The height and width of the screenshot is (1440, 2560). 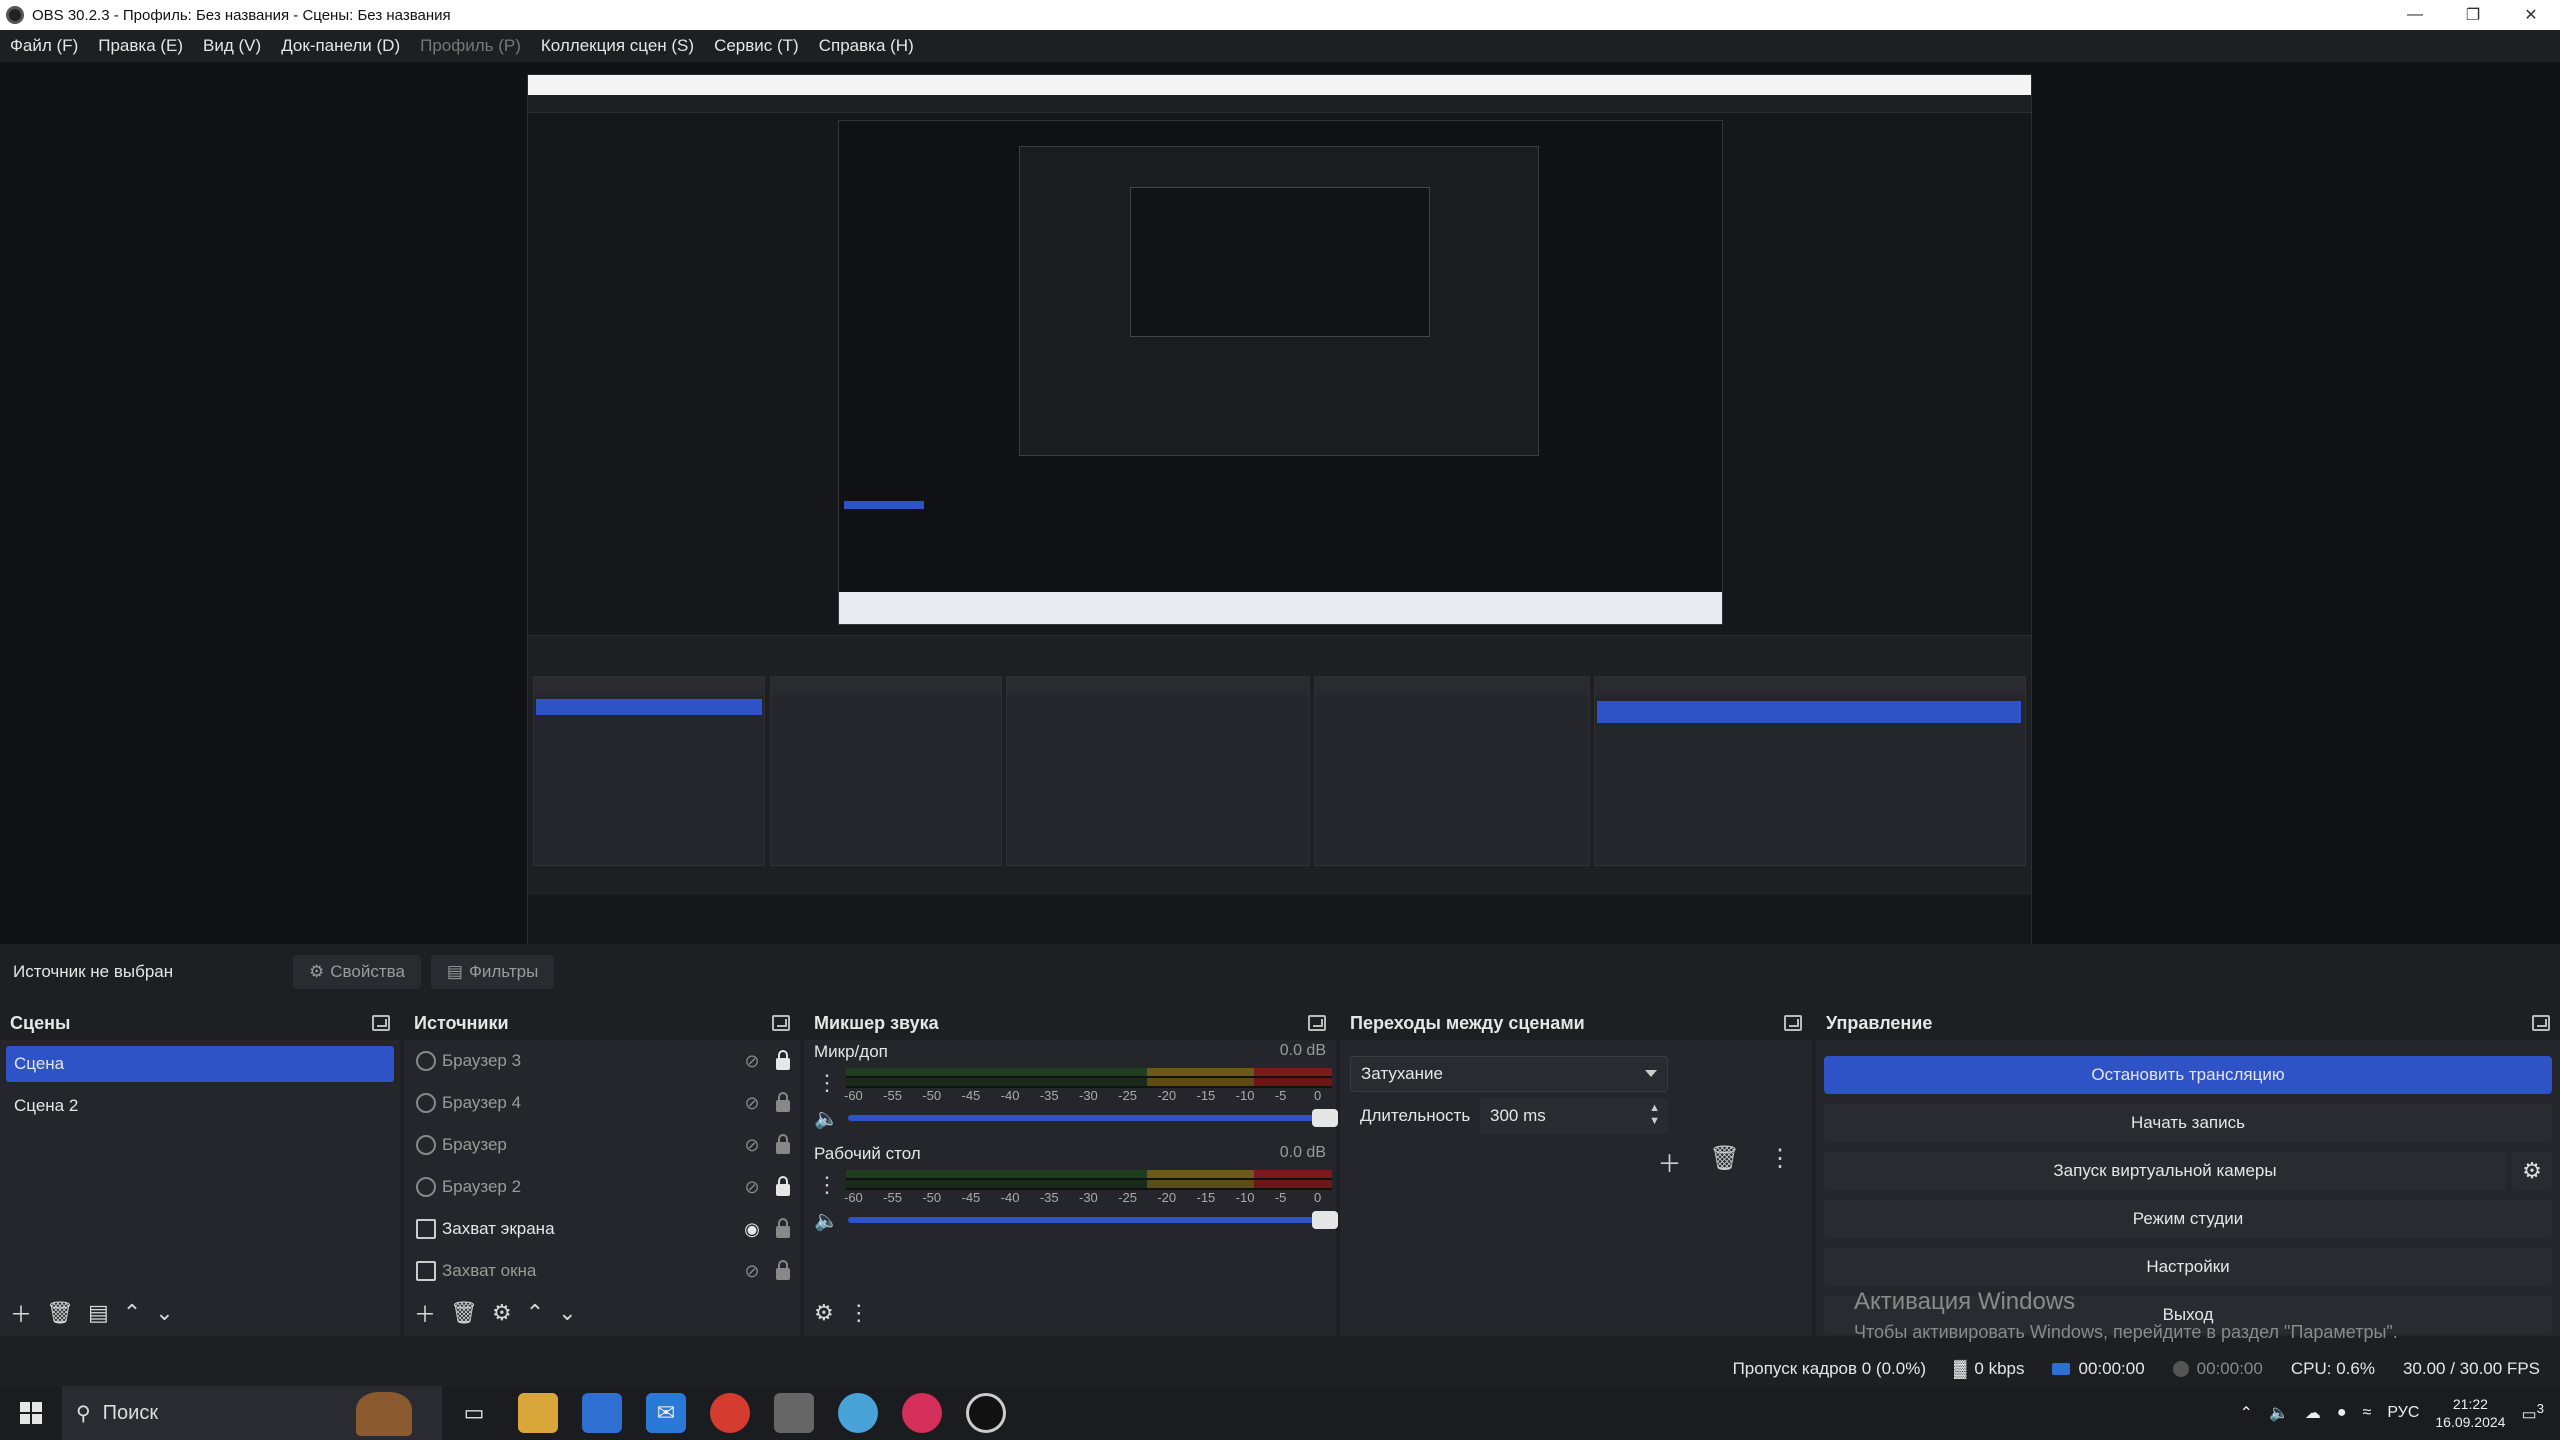 I want to click on nested-scenes-panel, so click(x=649, y=771).